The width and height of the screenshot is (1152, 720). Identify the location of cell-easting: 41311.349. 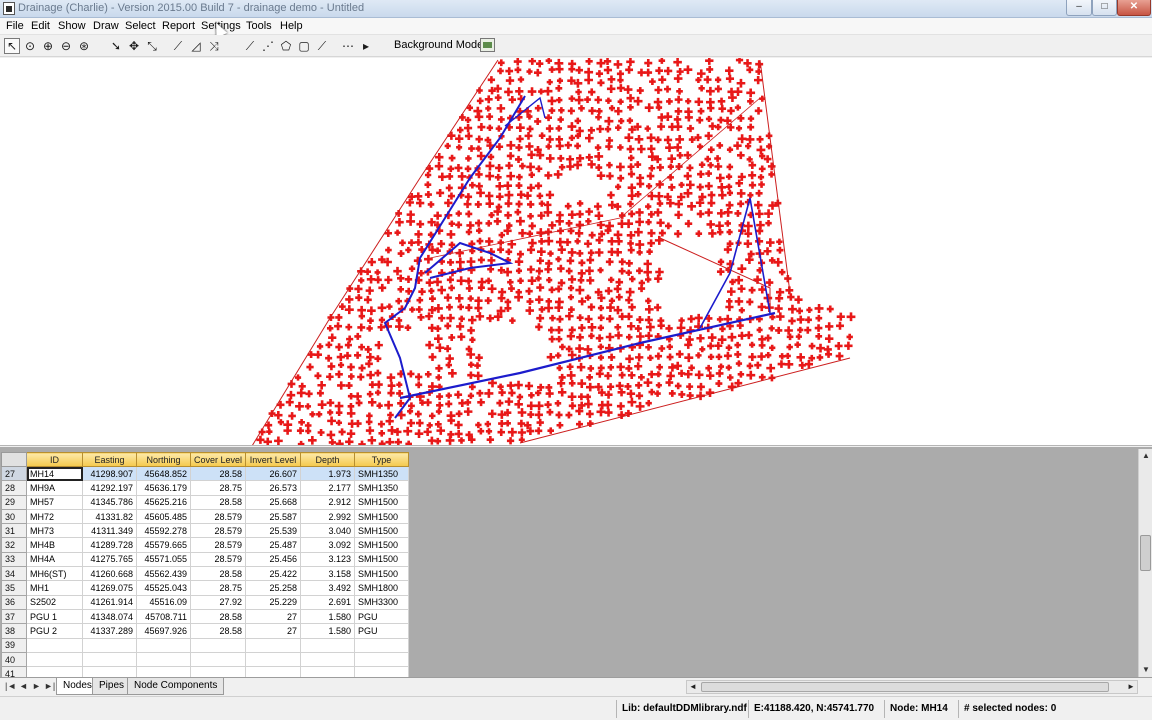
(109, 531).